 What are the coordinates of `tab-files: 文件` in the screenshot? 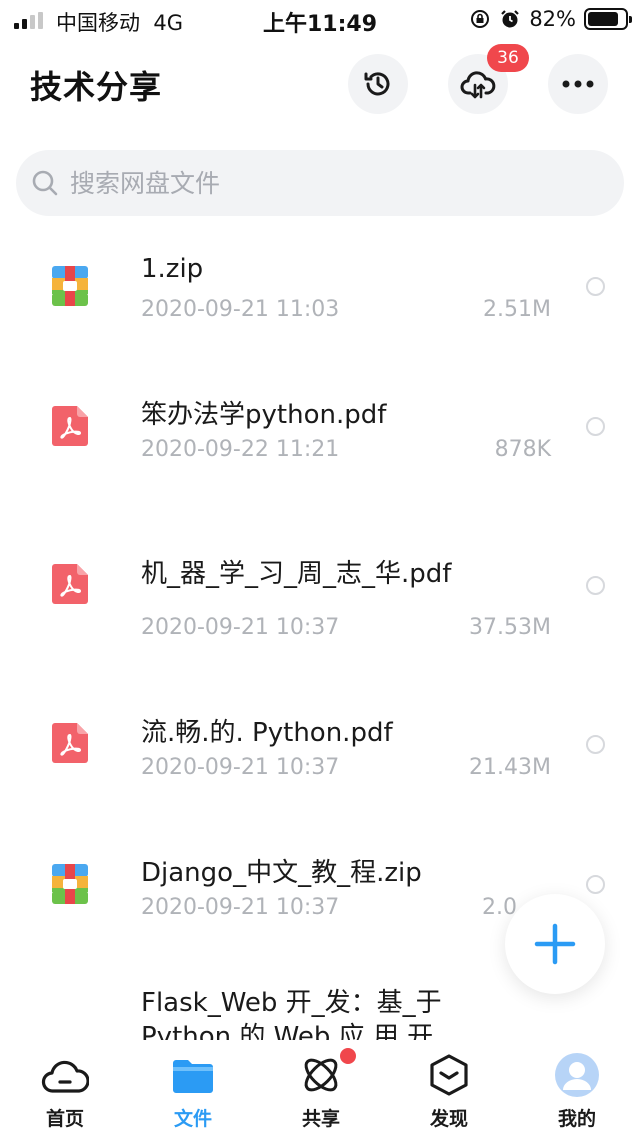 It's located at (193, 1091).